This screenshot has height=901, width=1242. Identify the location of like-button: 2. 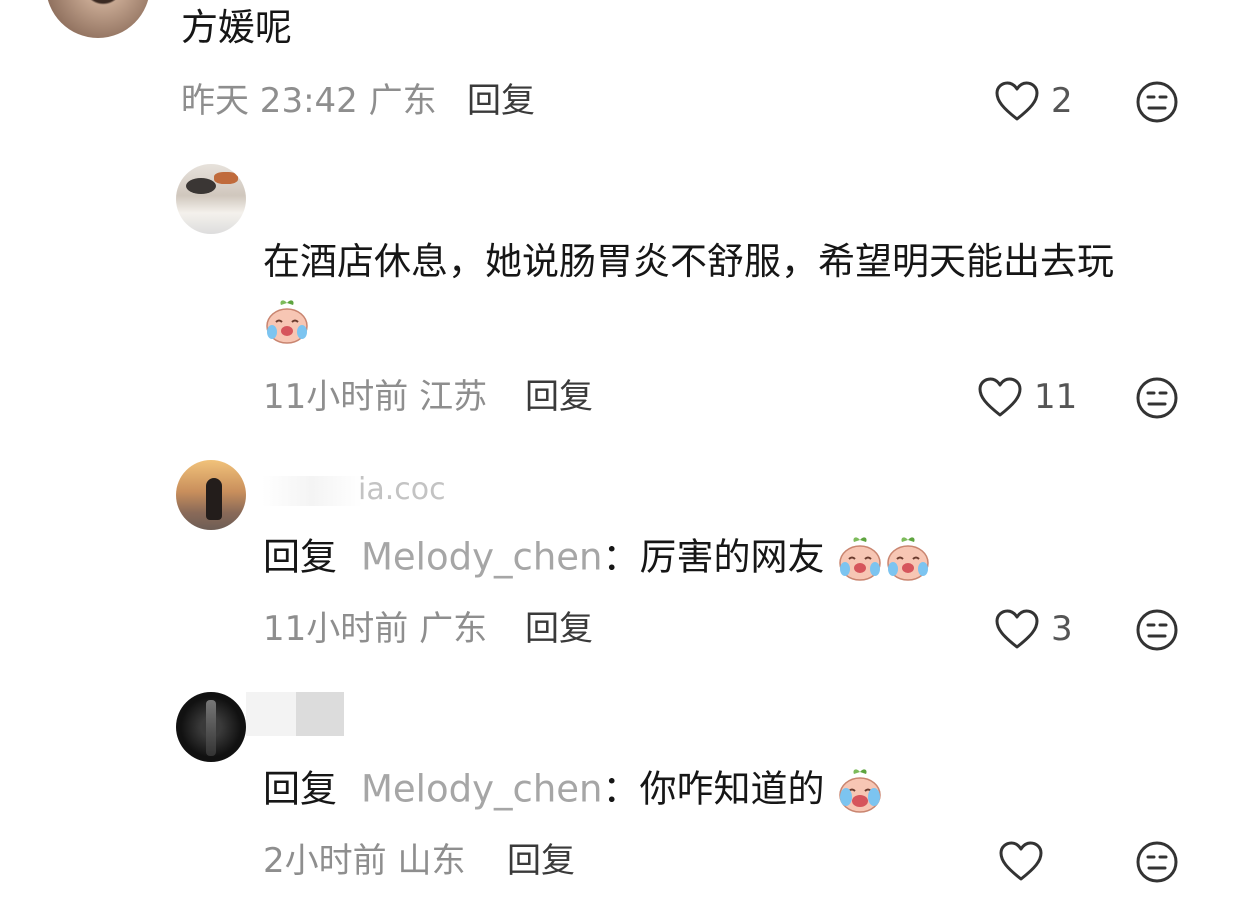
(1033, 101).